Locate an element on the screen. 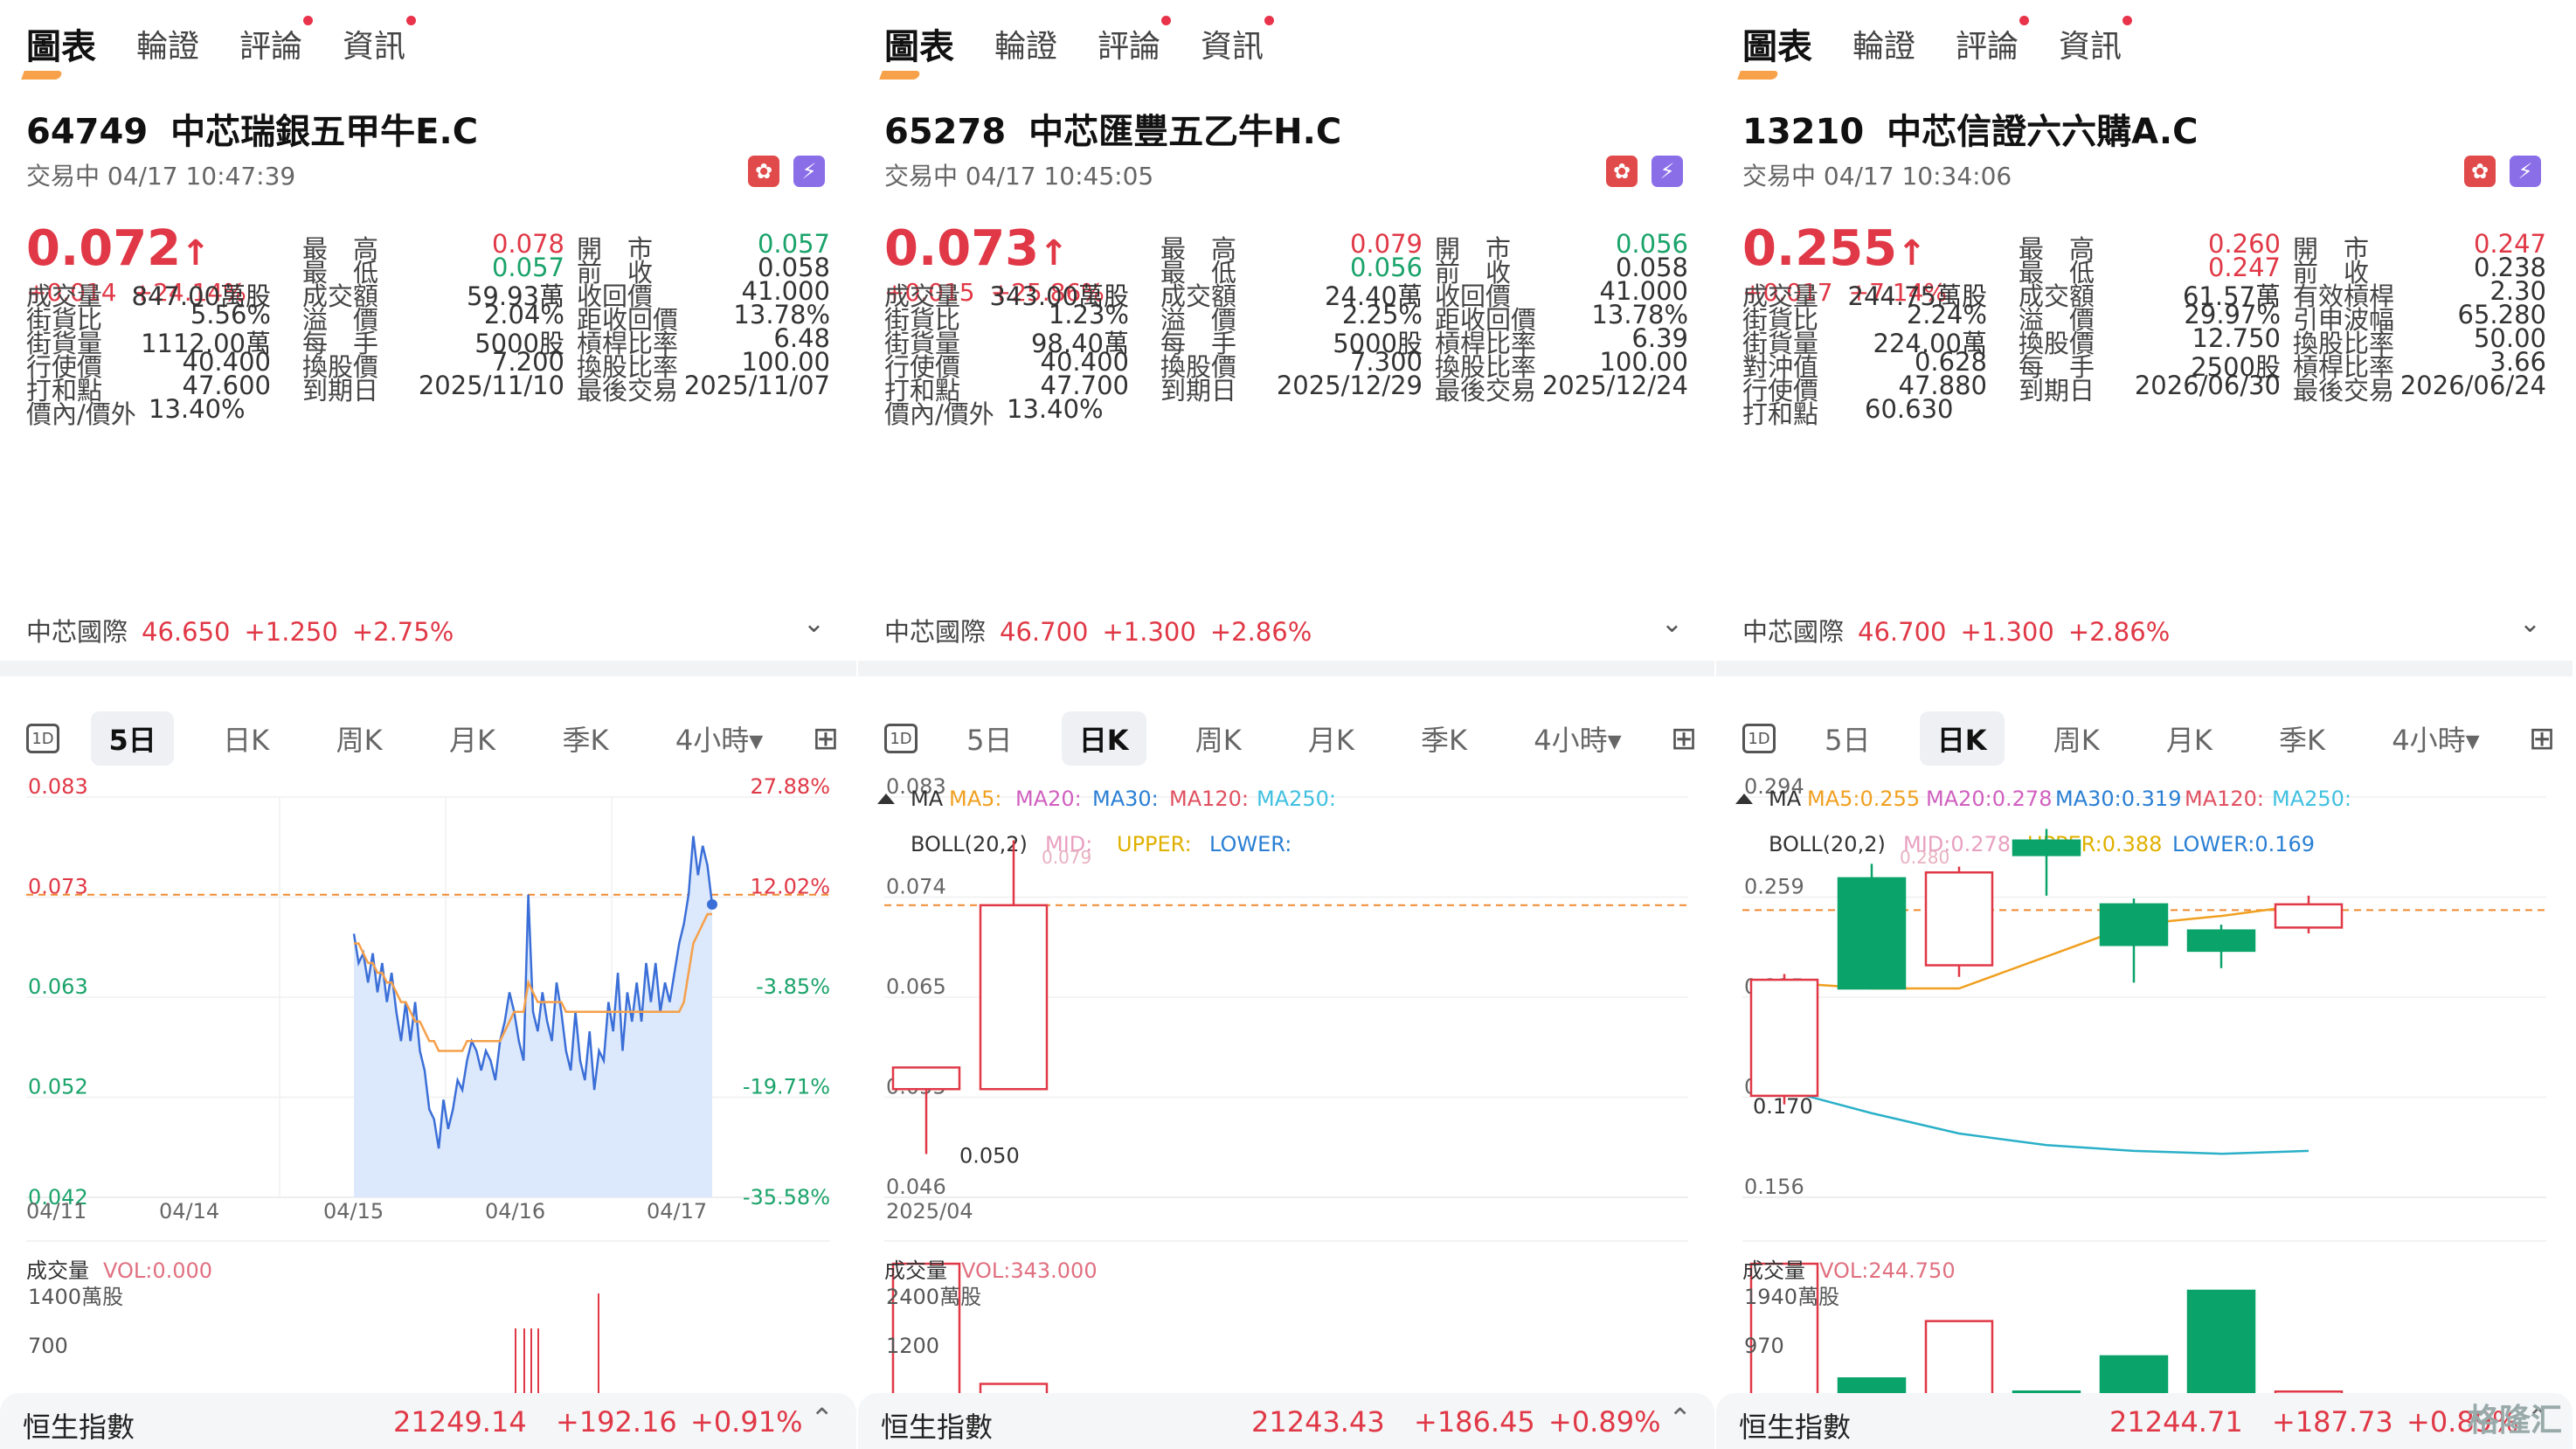 The image size is (2576, 1449). underlying-price: 46.700 is located at coordinates (1902, 632).